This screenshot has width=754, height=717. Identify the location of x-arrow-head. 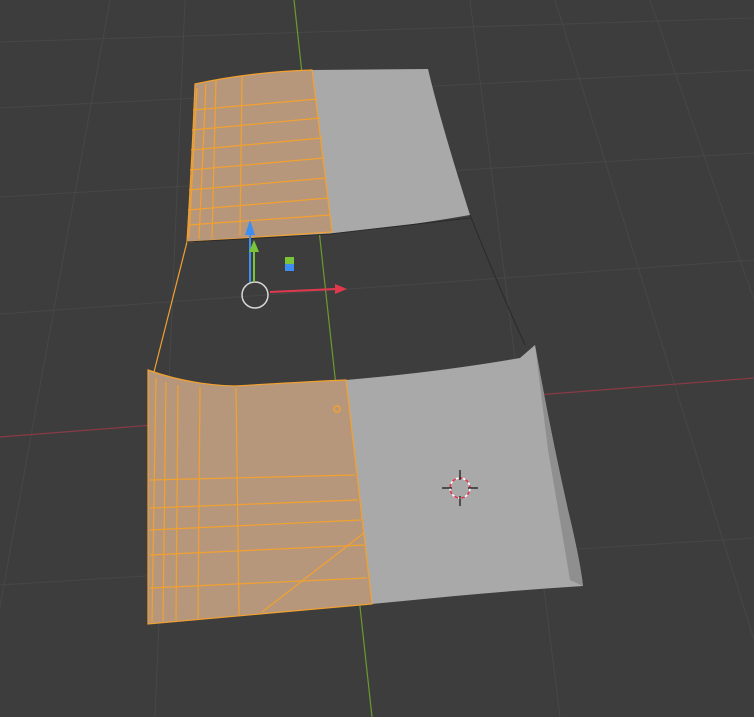
(341, 289).